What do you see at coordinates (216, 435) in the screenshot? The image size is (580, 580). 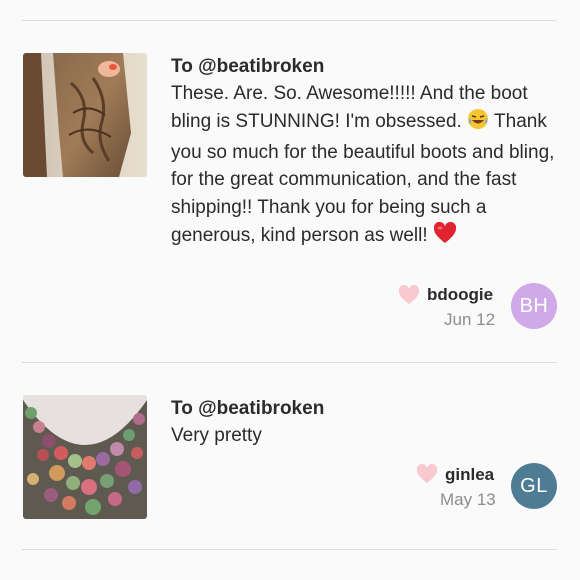 I see `review-body: Very pretty` at bounding box center [216, 435].